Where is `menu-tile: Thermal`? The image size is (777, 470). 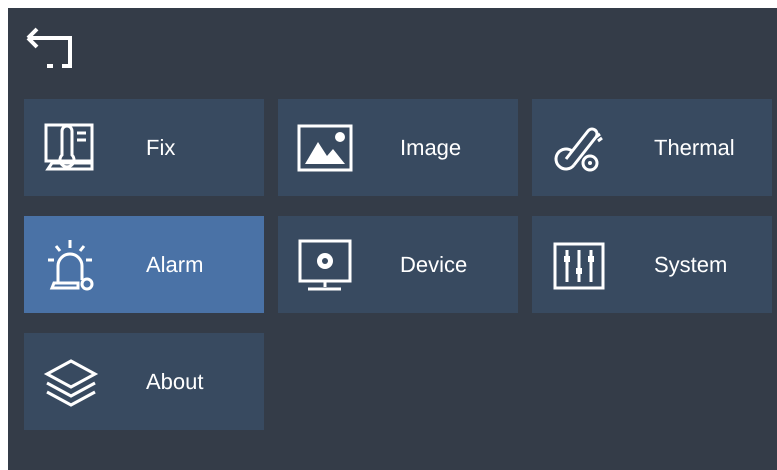 menu-tile: Thermal is located at coordinates (652, 147).